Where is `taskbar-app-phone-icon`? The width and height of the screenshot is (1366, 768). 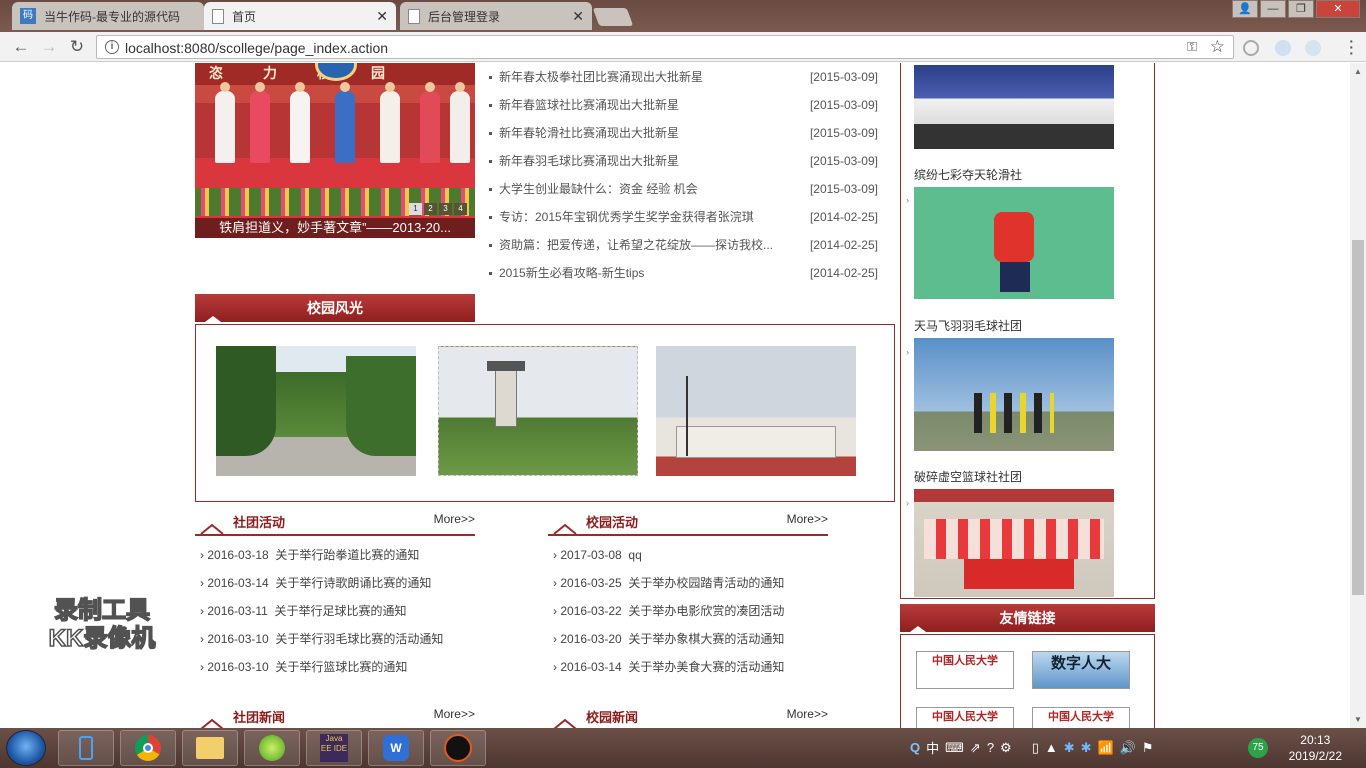
taskbar-app-phone-icon is located at coordinates (86, 748).